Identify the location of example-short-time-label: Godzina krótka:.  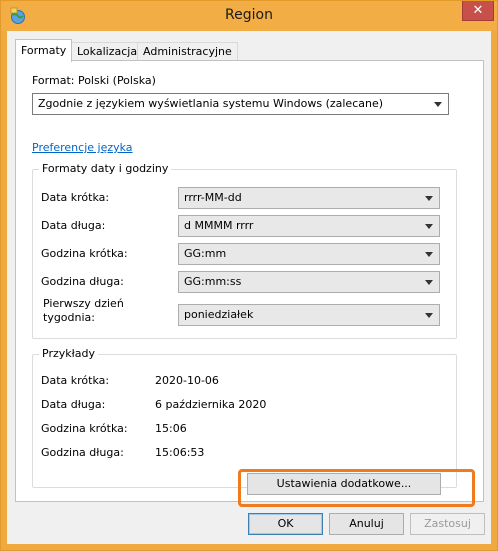
(84, 428).